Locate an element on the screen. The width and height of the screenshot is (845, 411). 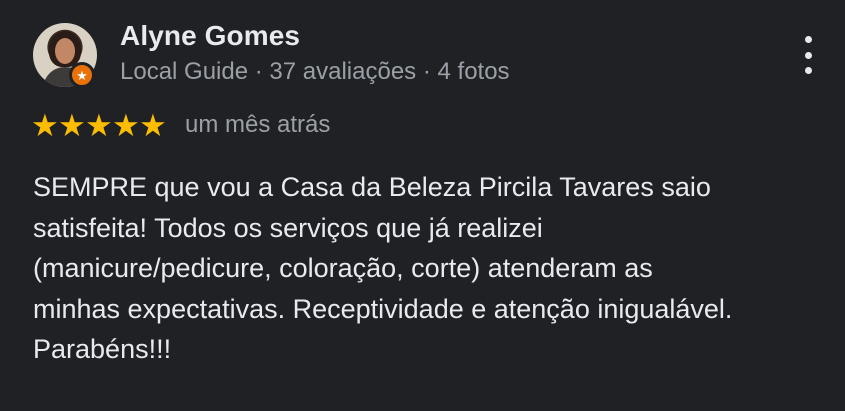
star-rating: ★ ★ ★ ★ ★ is located at coordinates (99, 125).